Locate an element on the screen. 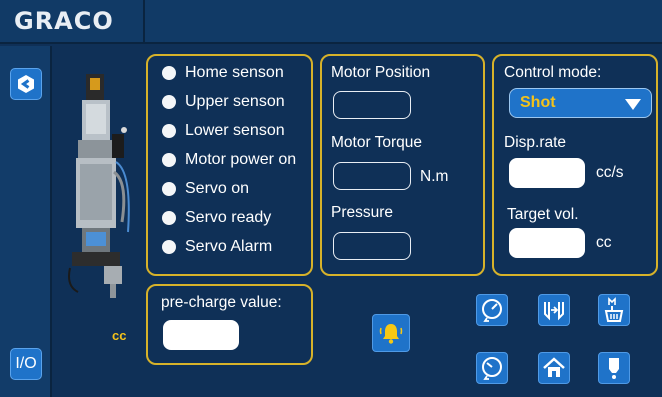  status-home-sensor: Home senson is located at coordinates (223, 73).